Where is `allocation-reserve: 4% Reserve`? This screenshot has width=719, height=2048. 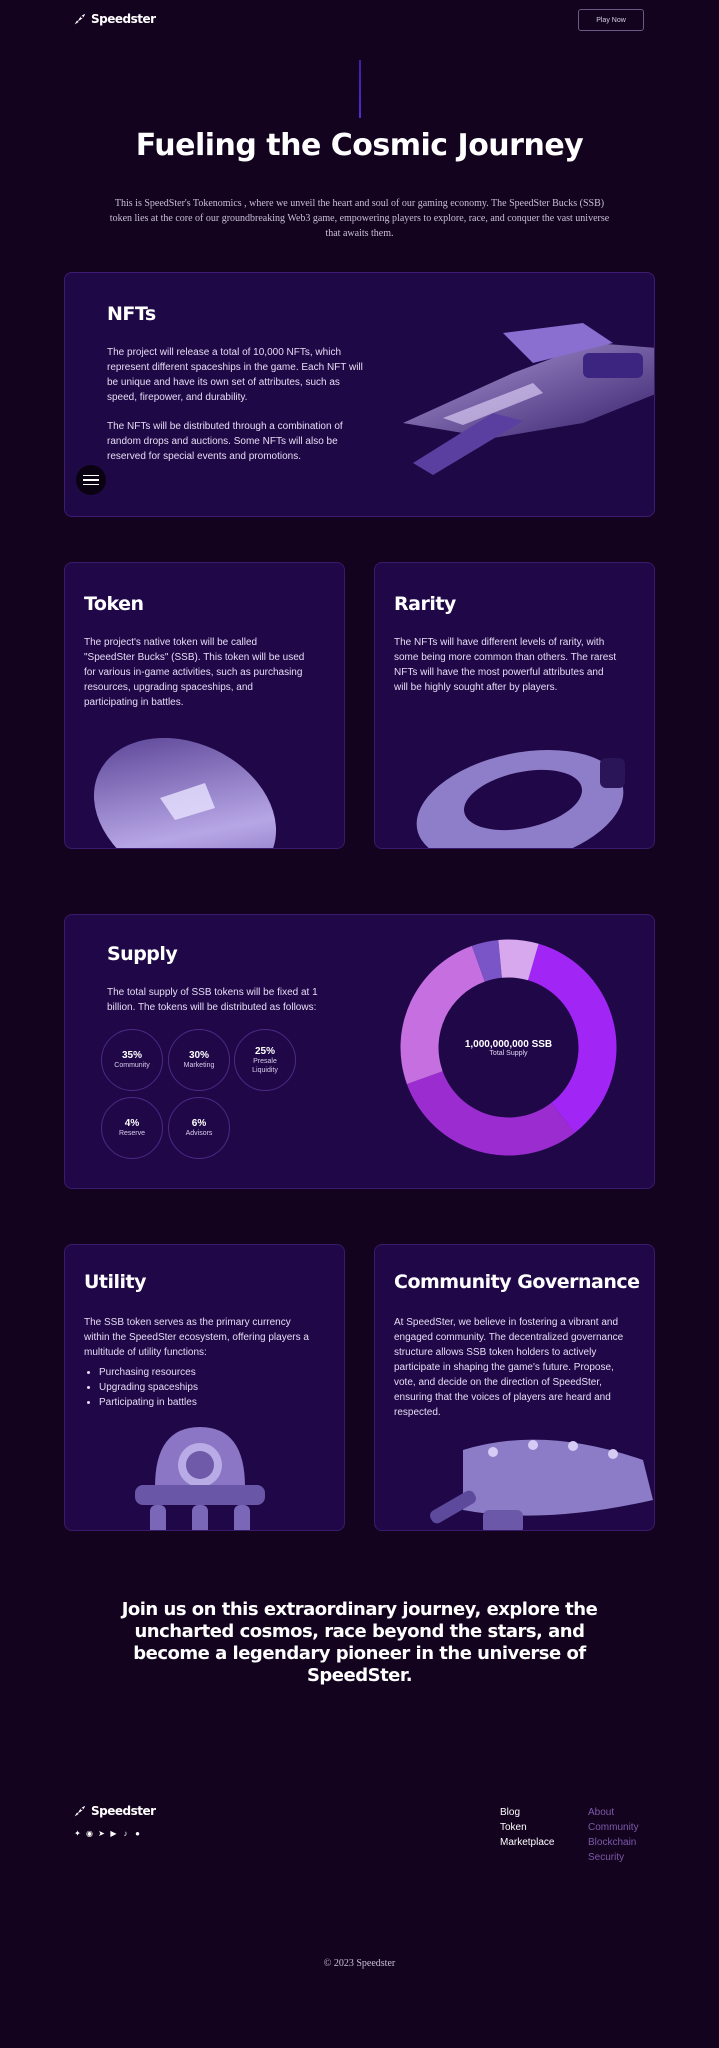 allocation-reserve: 4% Reserve is located at coordinates (132, 1128).